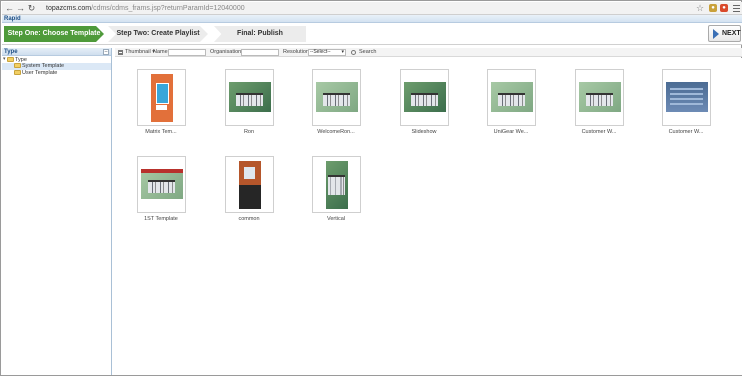  What do you see at coordinates (9, 8) in the screenshot?
I see `back-arrow-icon: ←` at bounding box center [9, 8].